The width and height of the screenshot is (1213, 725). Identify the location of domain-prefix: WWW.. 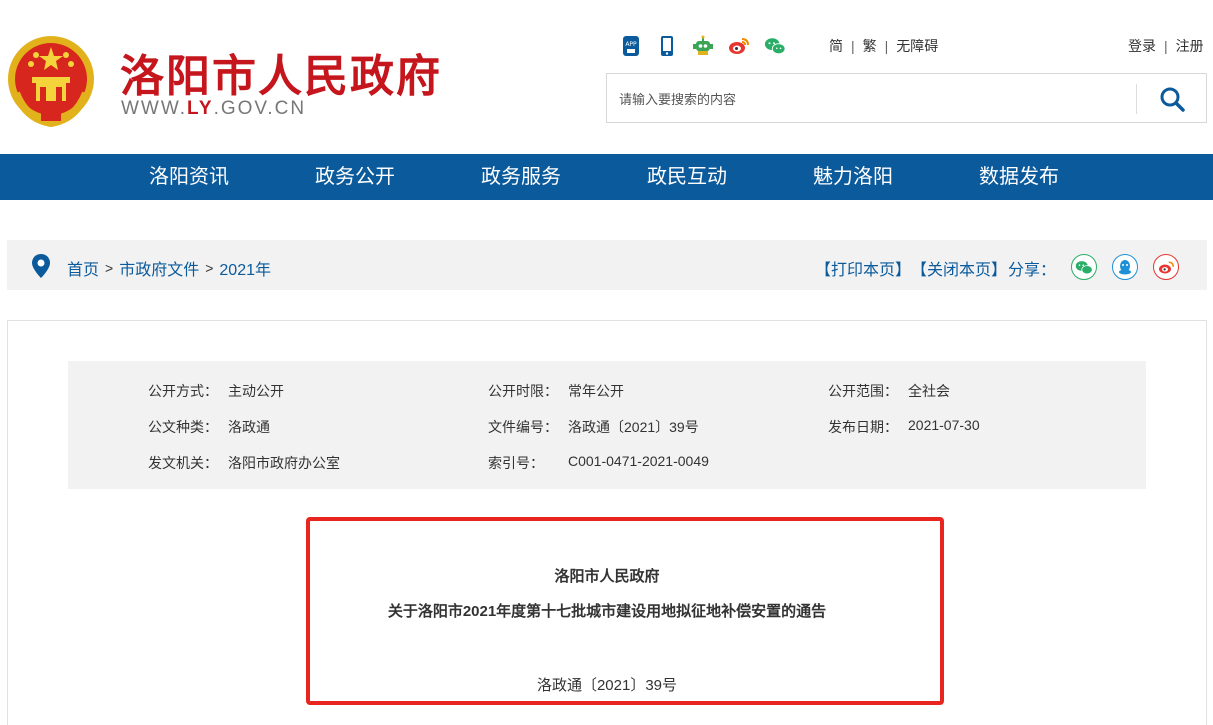
(154, 108).